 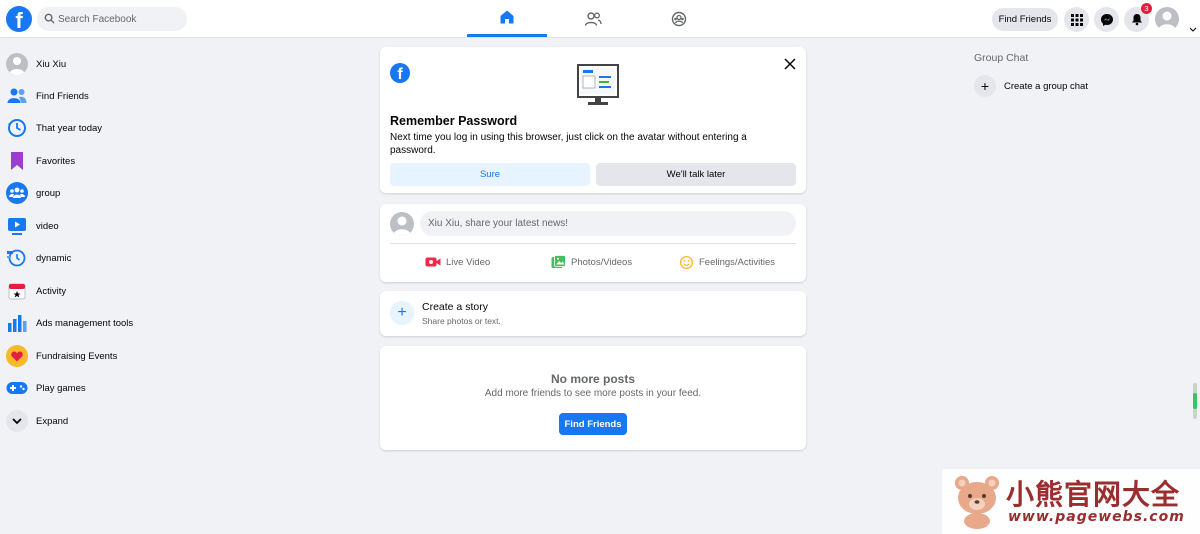 I want to click on grid-menu-icon, so click(x=1076, y=19).